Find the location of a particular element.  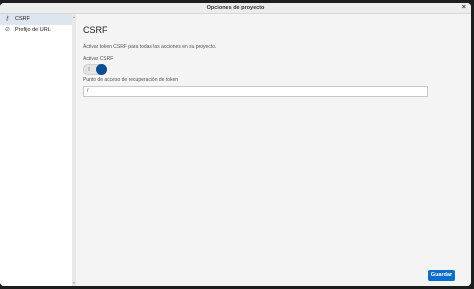

csrf-toggle-label: Activar CSRF is located at coordinates (98, 59).